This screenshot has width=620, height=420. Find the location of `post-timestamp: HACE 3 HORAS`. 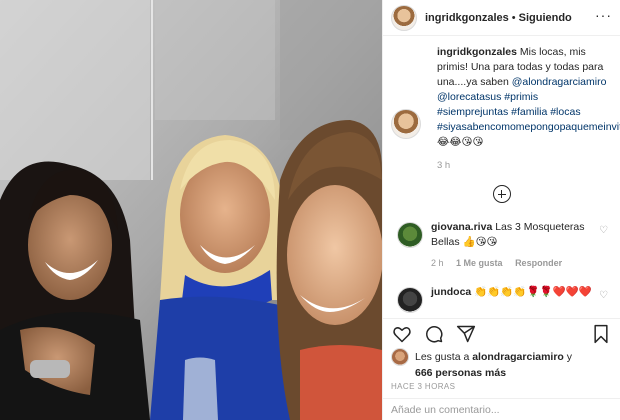

post-timestamp: HACE 3 HORAS is located at coordinates (423, 386).